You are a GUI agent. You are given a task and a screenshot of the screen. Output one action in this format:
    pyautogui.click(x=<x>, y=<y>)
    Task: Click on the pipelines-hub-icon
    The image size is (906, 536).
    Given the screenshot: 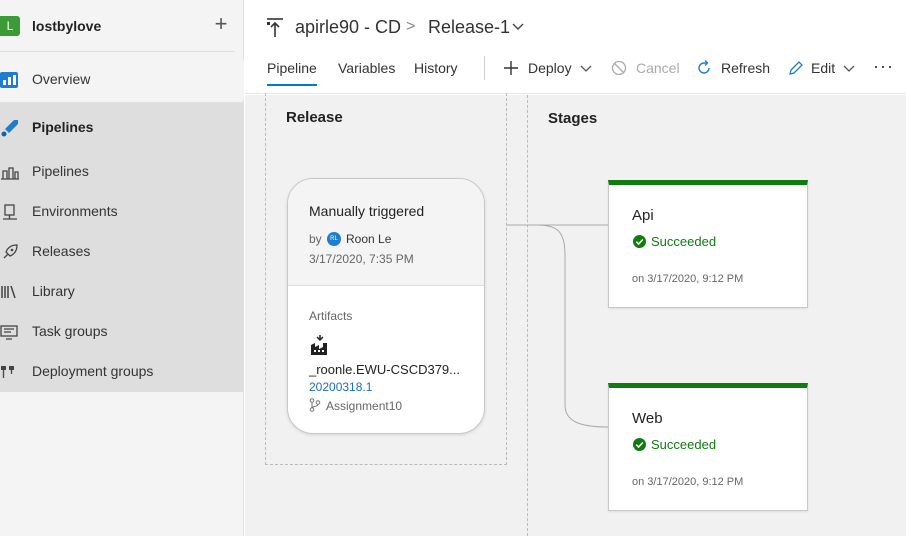 What is the action you would take?
    pyautogui.click(x=9, y=128)
    